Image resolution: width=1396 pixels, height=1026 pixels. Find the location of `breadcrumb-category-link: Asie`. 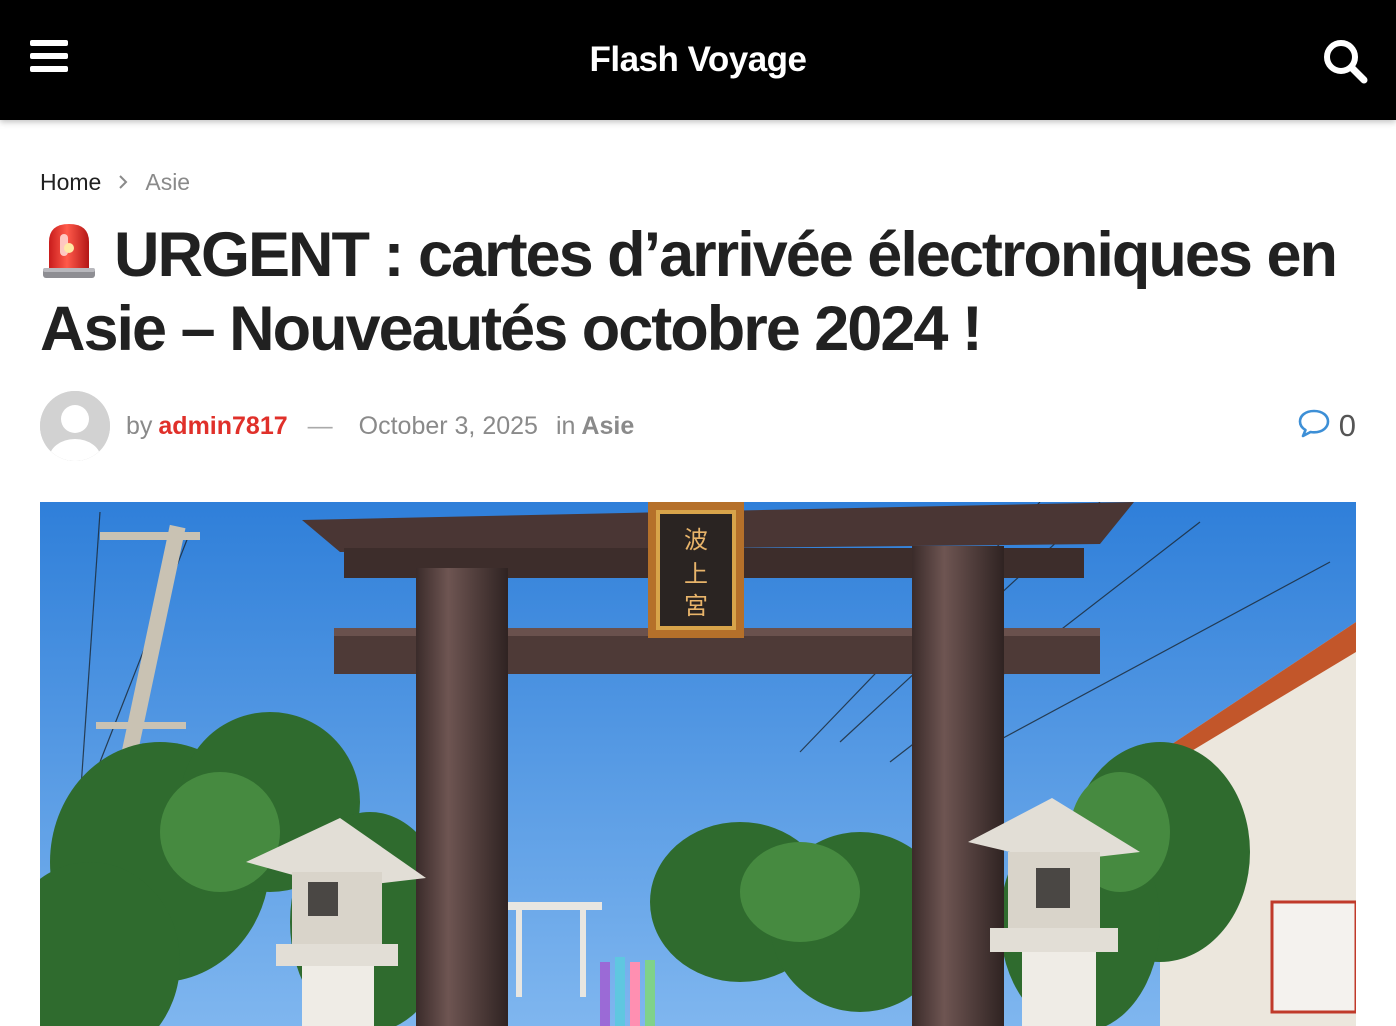

breadcrumb-category-link: Asie is located at coordinates (167, 182).